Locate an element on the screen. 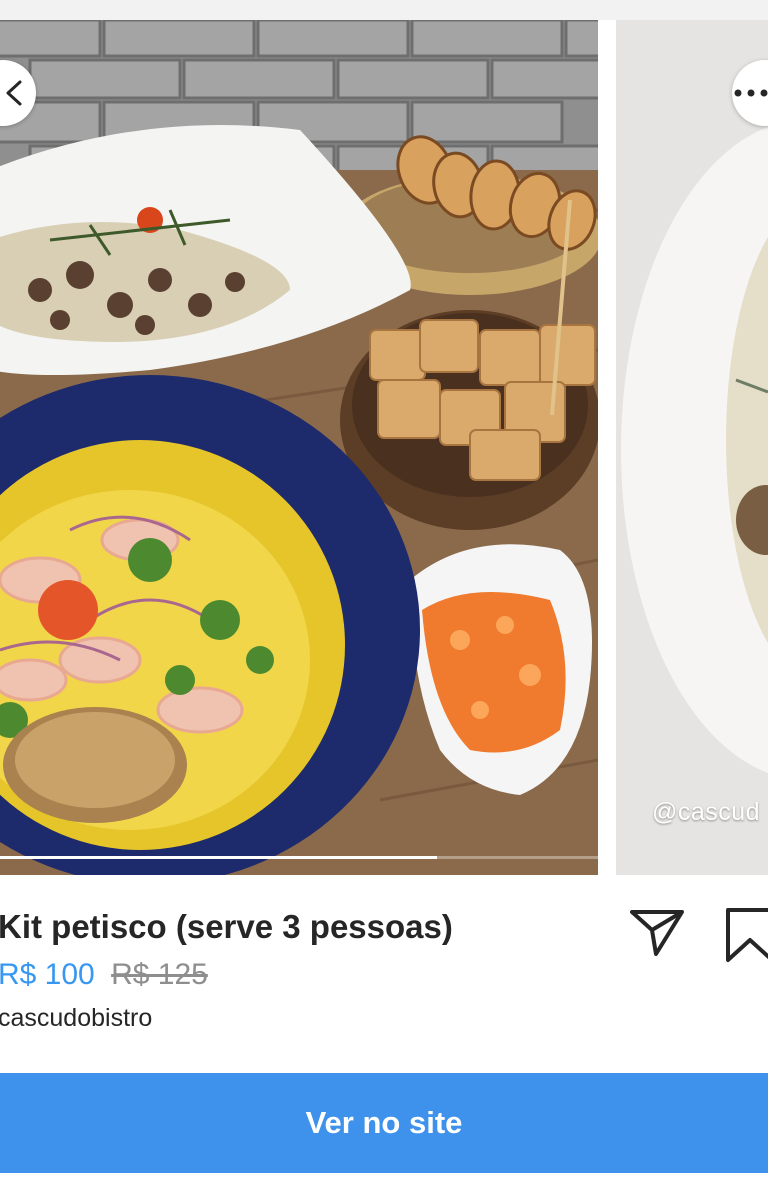 The height and width of the screenshot is (1200, 768). chevron-left-icon is located at coordinates (14, 93).